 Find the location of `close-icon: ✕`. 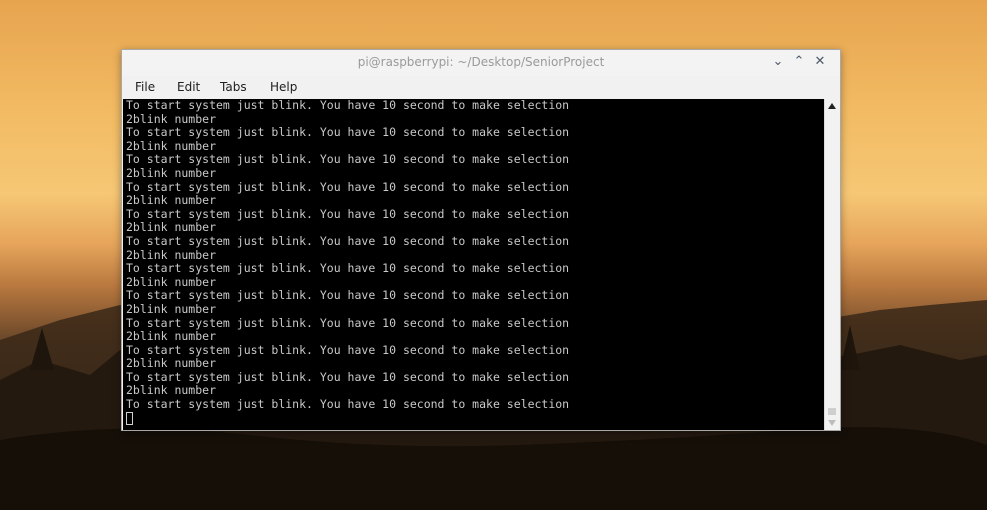

close-icon: ✕ is located at coordinates (820, 62).